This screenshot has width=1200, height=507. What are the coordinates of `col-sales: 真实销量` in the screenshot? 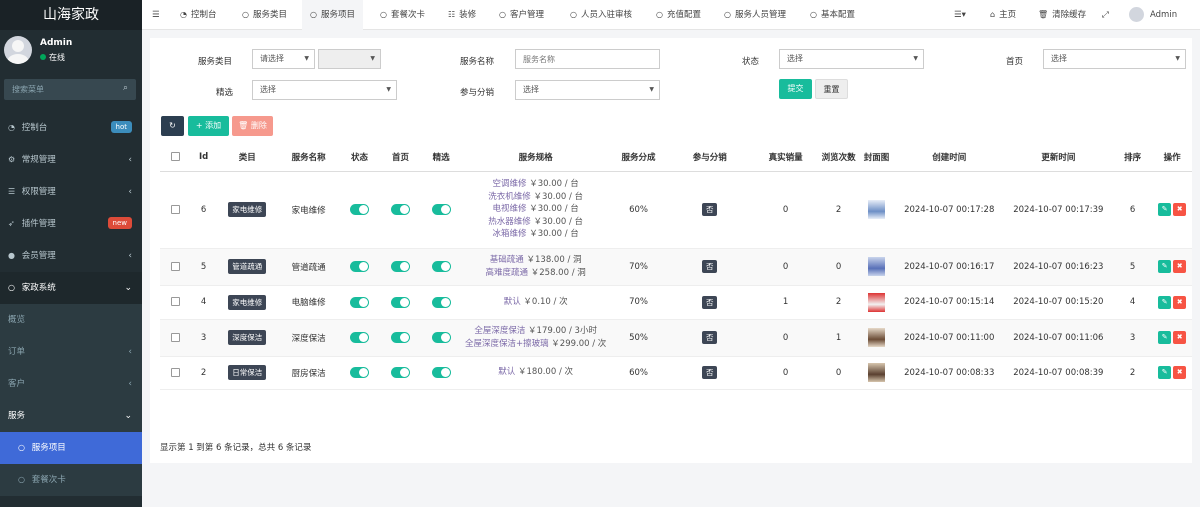 It's located at (785, 157).